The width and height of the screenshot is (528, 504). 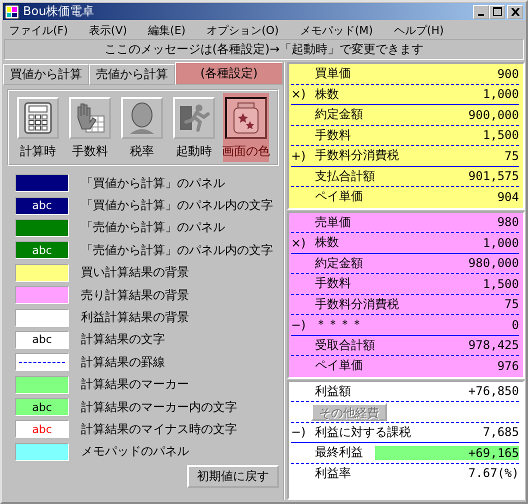 What do you see at coordinates (12, 11) in the screenshot?
I see `app-icon` at bounding box center [12, 11].